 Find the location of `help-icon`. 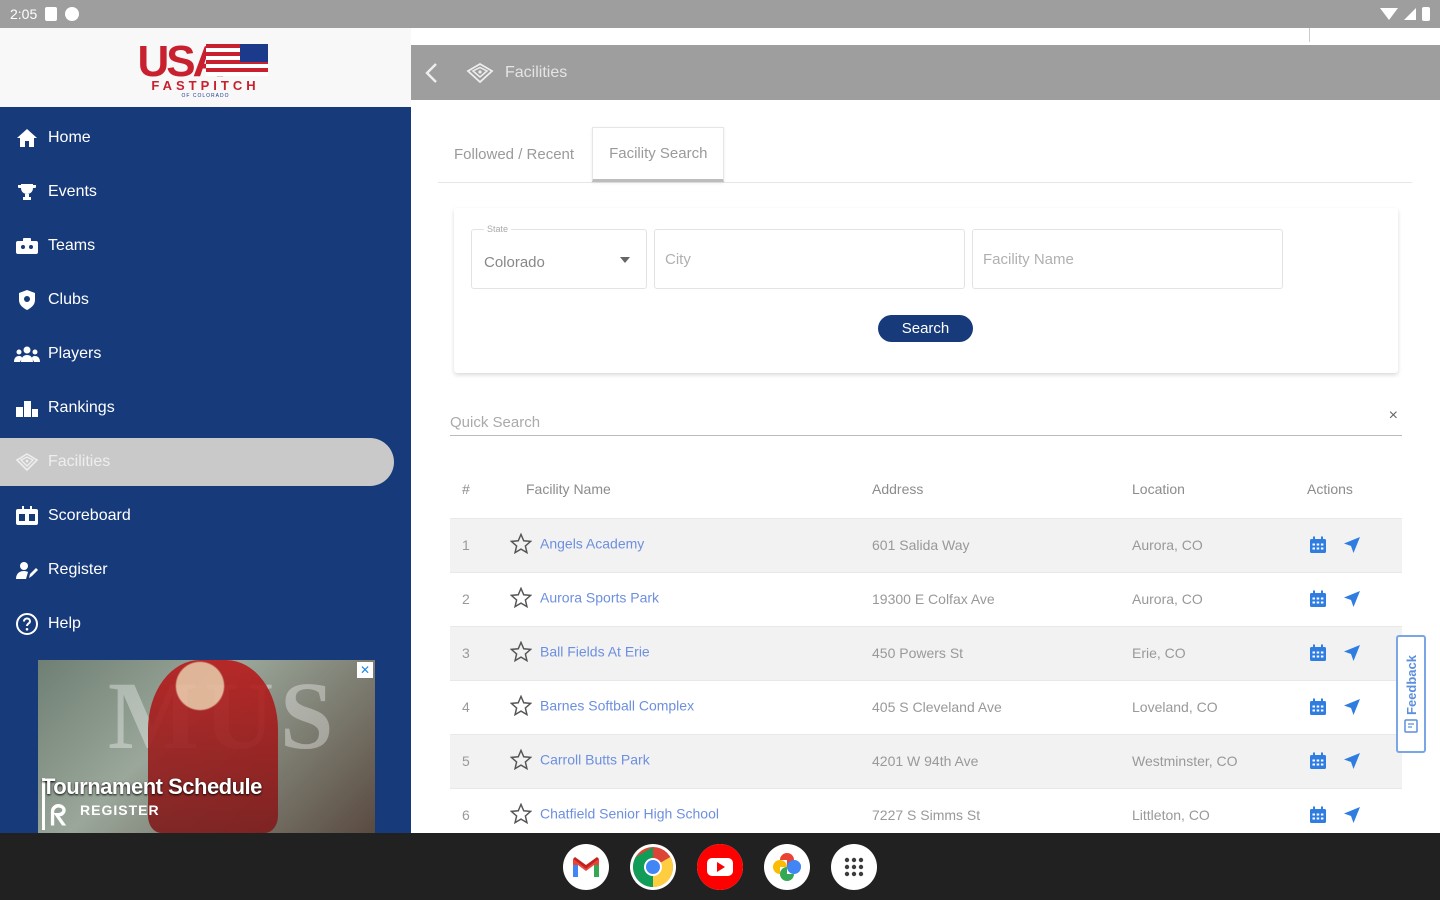

help-icon is located at coordinates (27, 624).